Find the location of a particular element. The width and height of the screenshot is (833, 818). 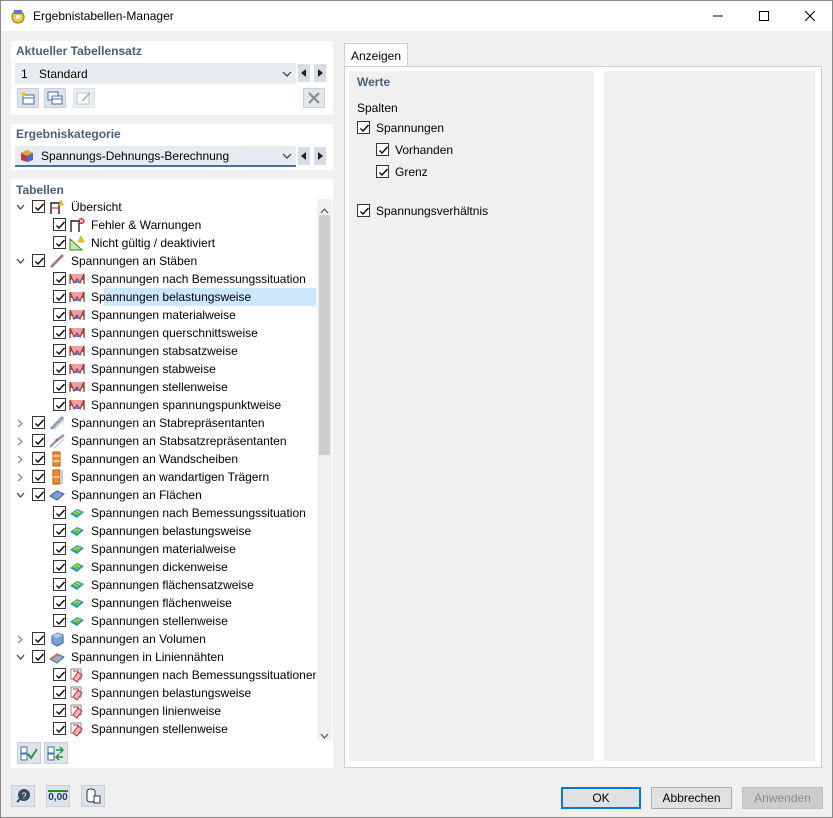

copy-tableset-button is located at coordinates (55, 98).